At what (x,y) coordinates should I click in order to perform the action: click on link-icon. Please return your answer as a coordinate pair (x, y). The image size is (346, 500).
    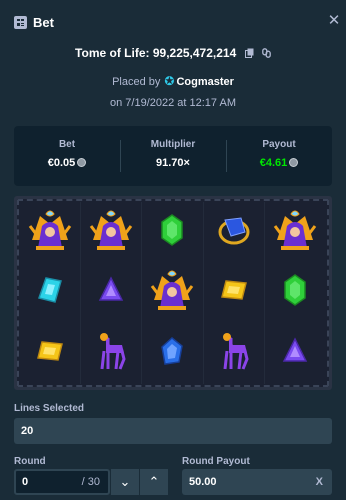
    Looking at the image, I should click on (266, 52).